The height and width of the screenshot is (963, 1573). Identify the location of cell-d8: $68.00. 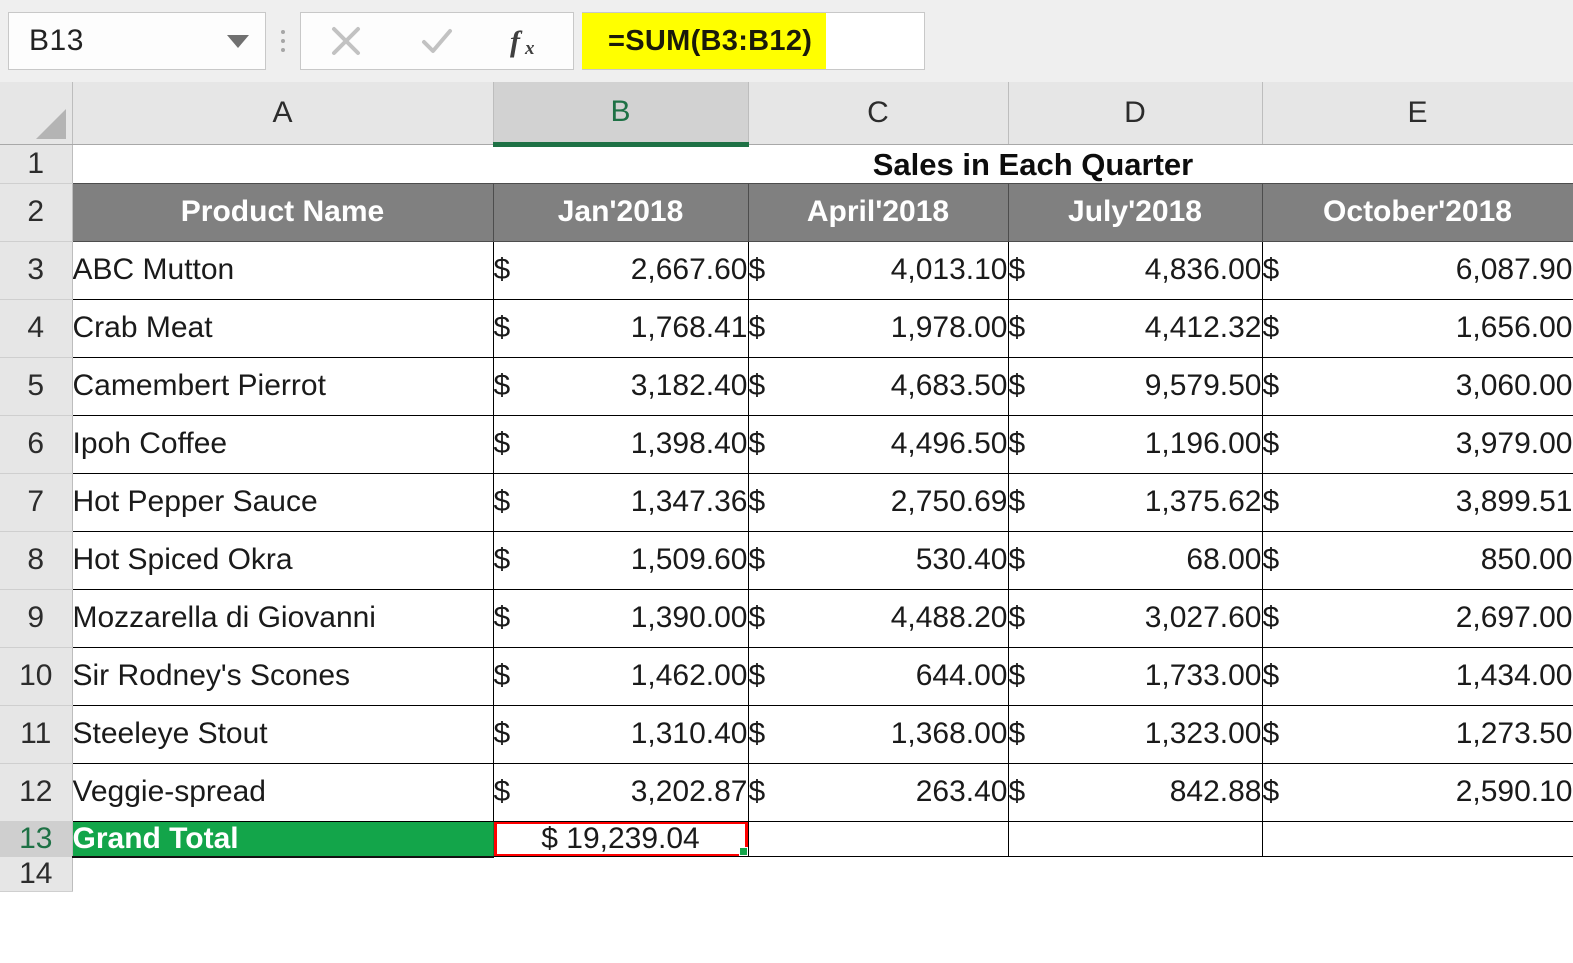
(1135, 560).